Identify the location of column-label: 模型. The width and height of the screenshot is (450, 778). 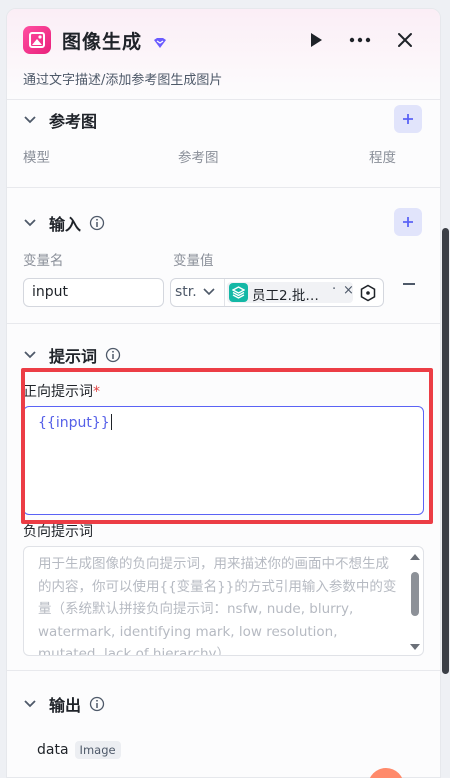
(36, 158).